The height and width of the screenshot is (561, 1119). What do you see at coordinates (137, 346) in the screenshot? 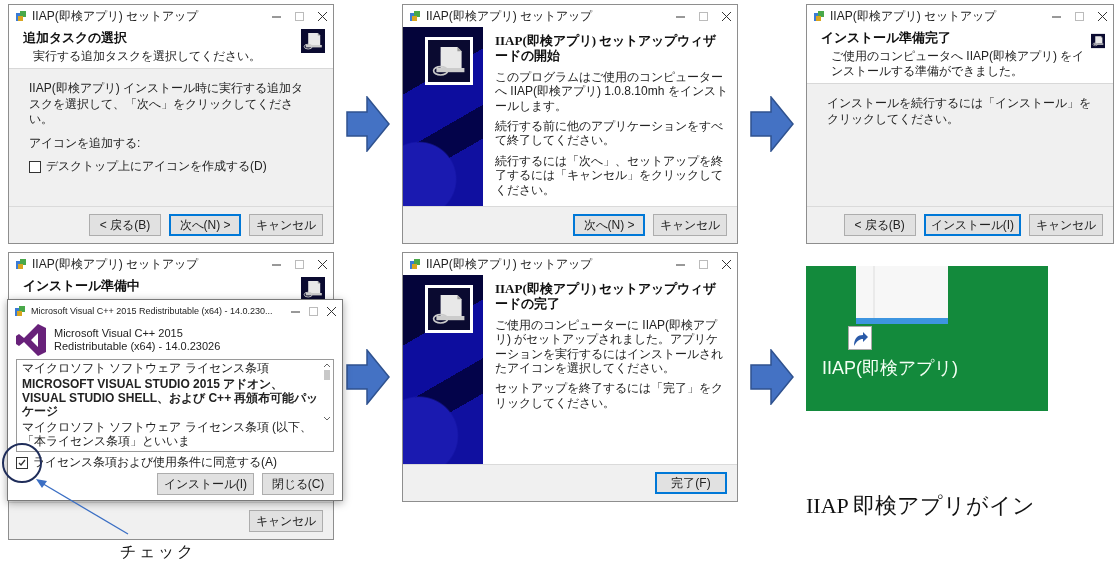
I see `product-title: Redistributable (x64) - 14.0.23026` at bounding box center [137, 346].